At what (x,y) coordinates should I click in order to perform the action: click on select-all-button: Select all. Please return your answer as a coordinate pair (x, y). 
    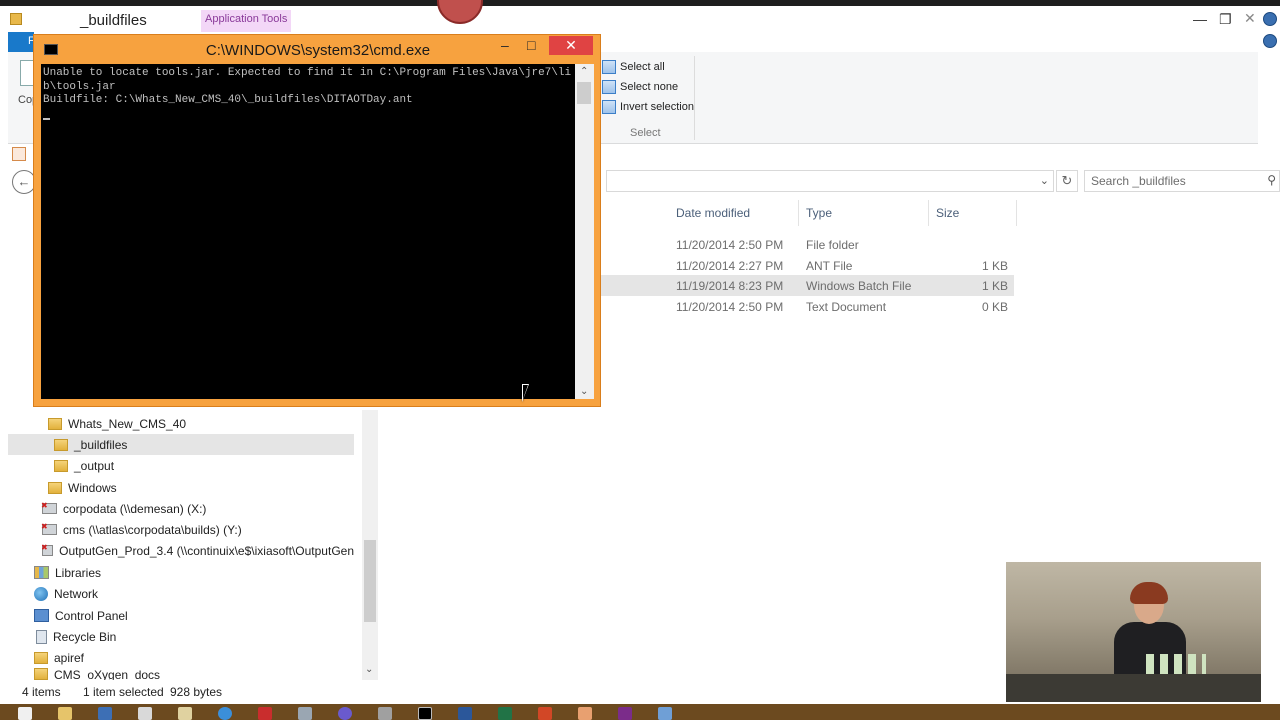
    Looking at the image, I should click on (633, 67).